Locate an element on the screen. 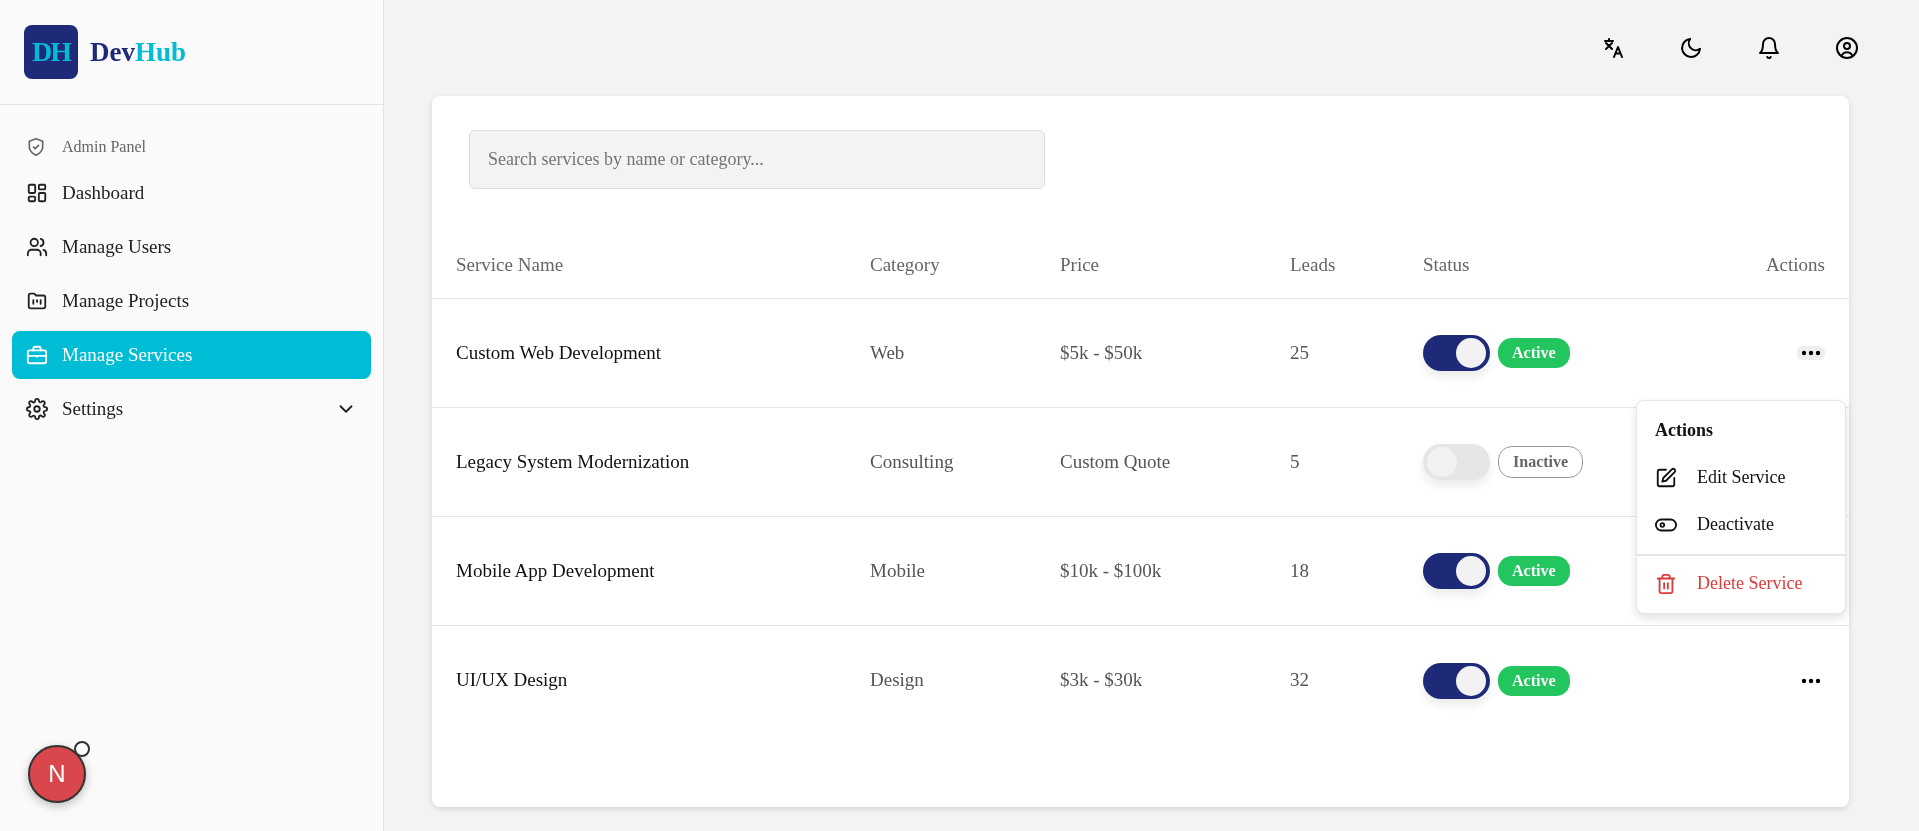  trash-icon is located at coordinates (1666, 583).